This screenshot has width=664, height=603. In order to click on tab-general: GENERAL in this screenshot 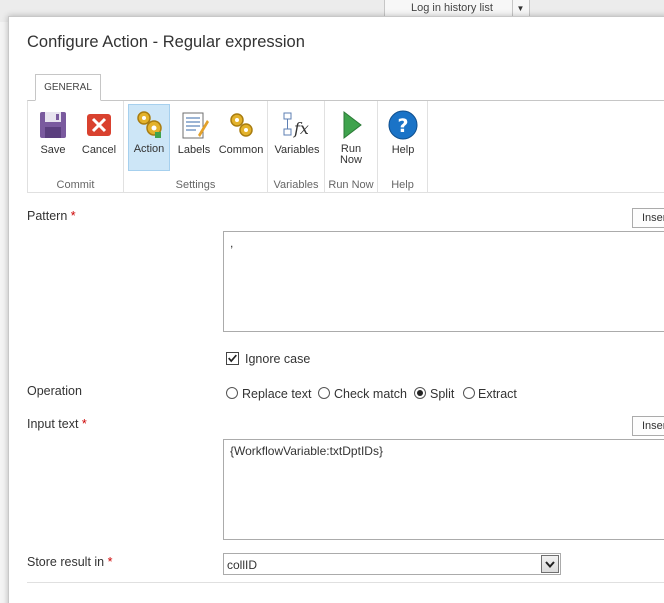, I will do `click(68, 87)`.